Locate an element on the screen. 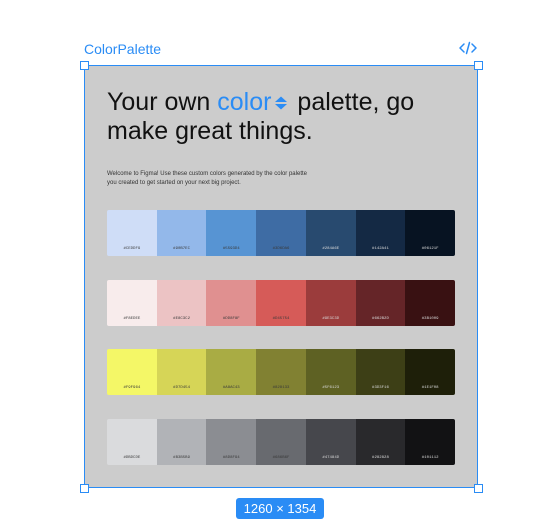 This screenshot has width=543, height=531. resize-handle-top-right is located at coordinates (478, 65).